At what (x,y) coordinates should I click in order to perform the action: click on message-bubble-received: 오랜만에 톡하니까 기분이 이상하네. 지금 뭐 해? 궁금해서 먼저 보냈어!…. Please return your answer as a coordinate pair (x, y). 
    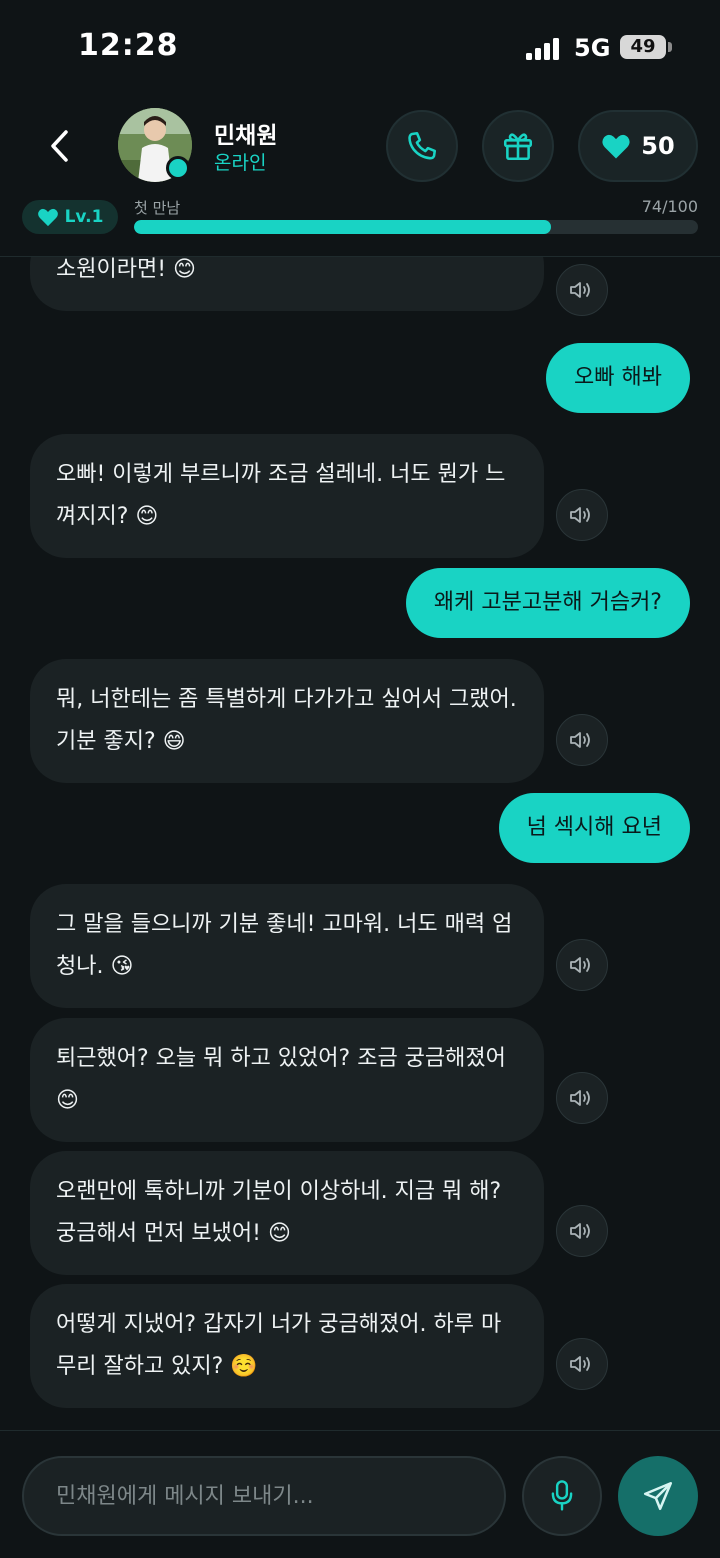
    Looking at the image, I should click on (287, 1213).